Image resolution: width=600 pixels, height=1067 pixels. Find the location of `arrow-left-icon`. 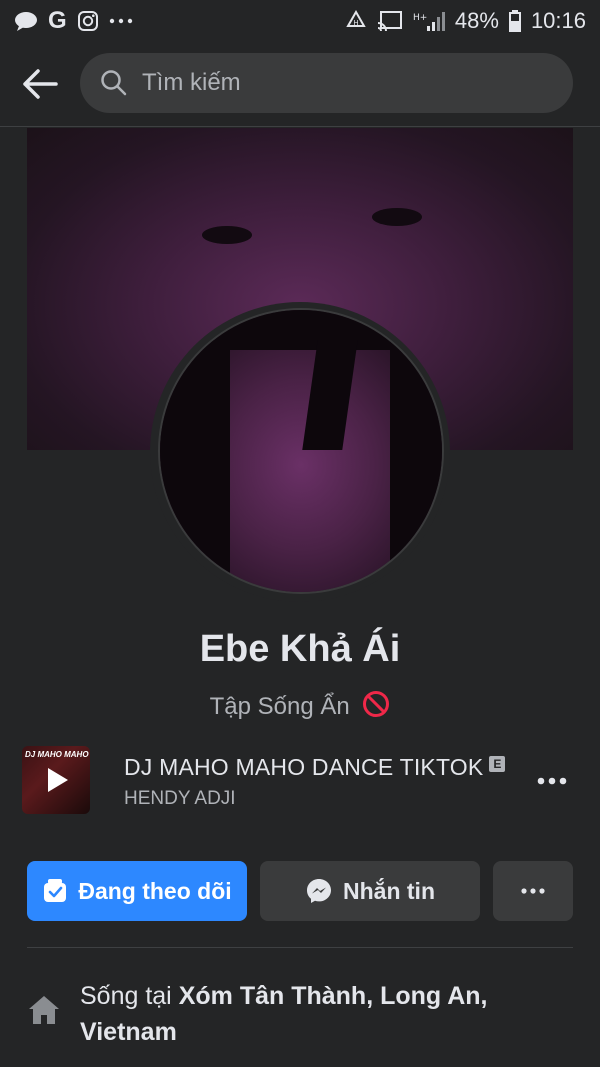

arrow-left-icon is located at coordinates (40, 84).